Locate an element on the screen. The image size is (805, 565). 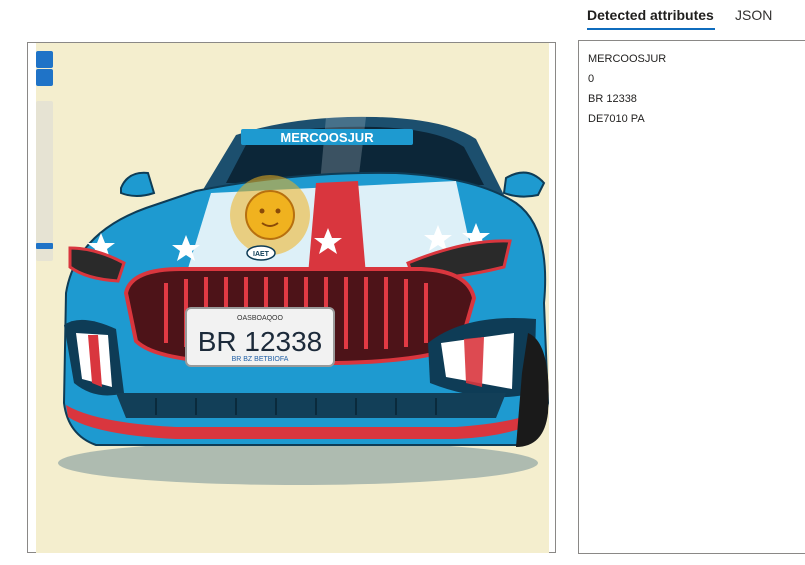
zoom-out-button is located at coordinates (44, 77).